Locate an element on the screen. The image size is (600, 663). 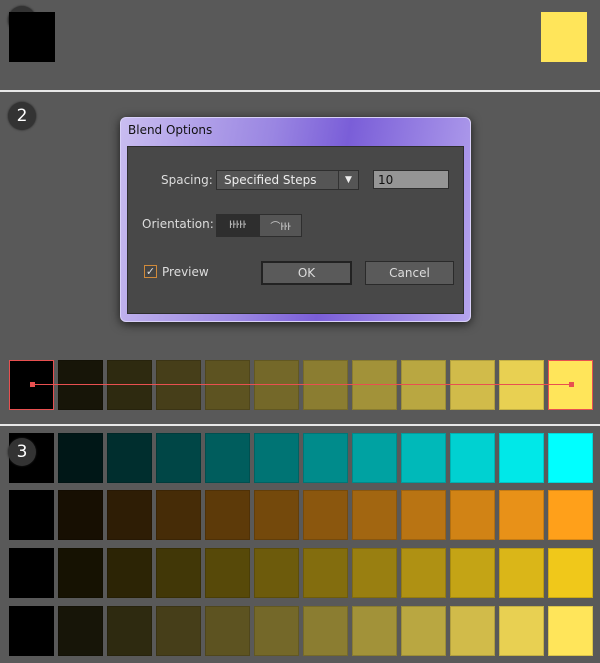
cancel-button: Cancel is located at coordinates (409, 273).